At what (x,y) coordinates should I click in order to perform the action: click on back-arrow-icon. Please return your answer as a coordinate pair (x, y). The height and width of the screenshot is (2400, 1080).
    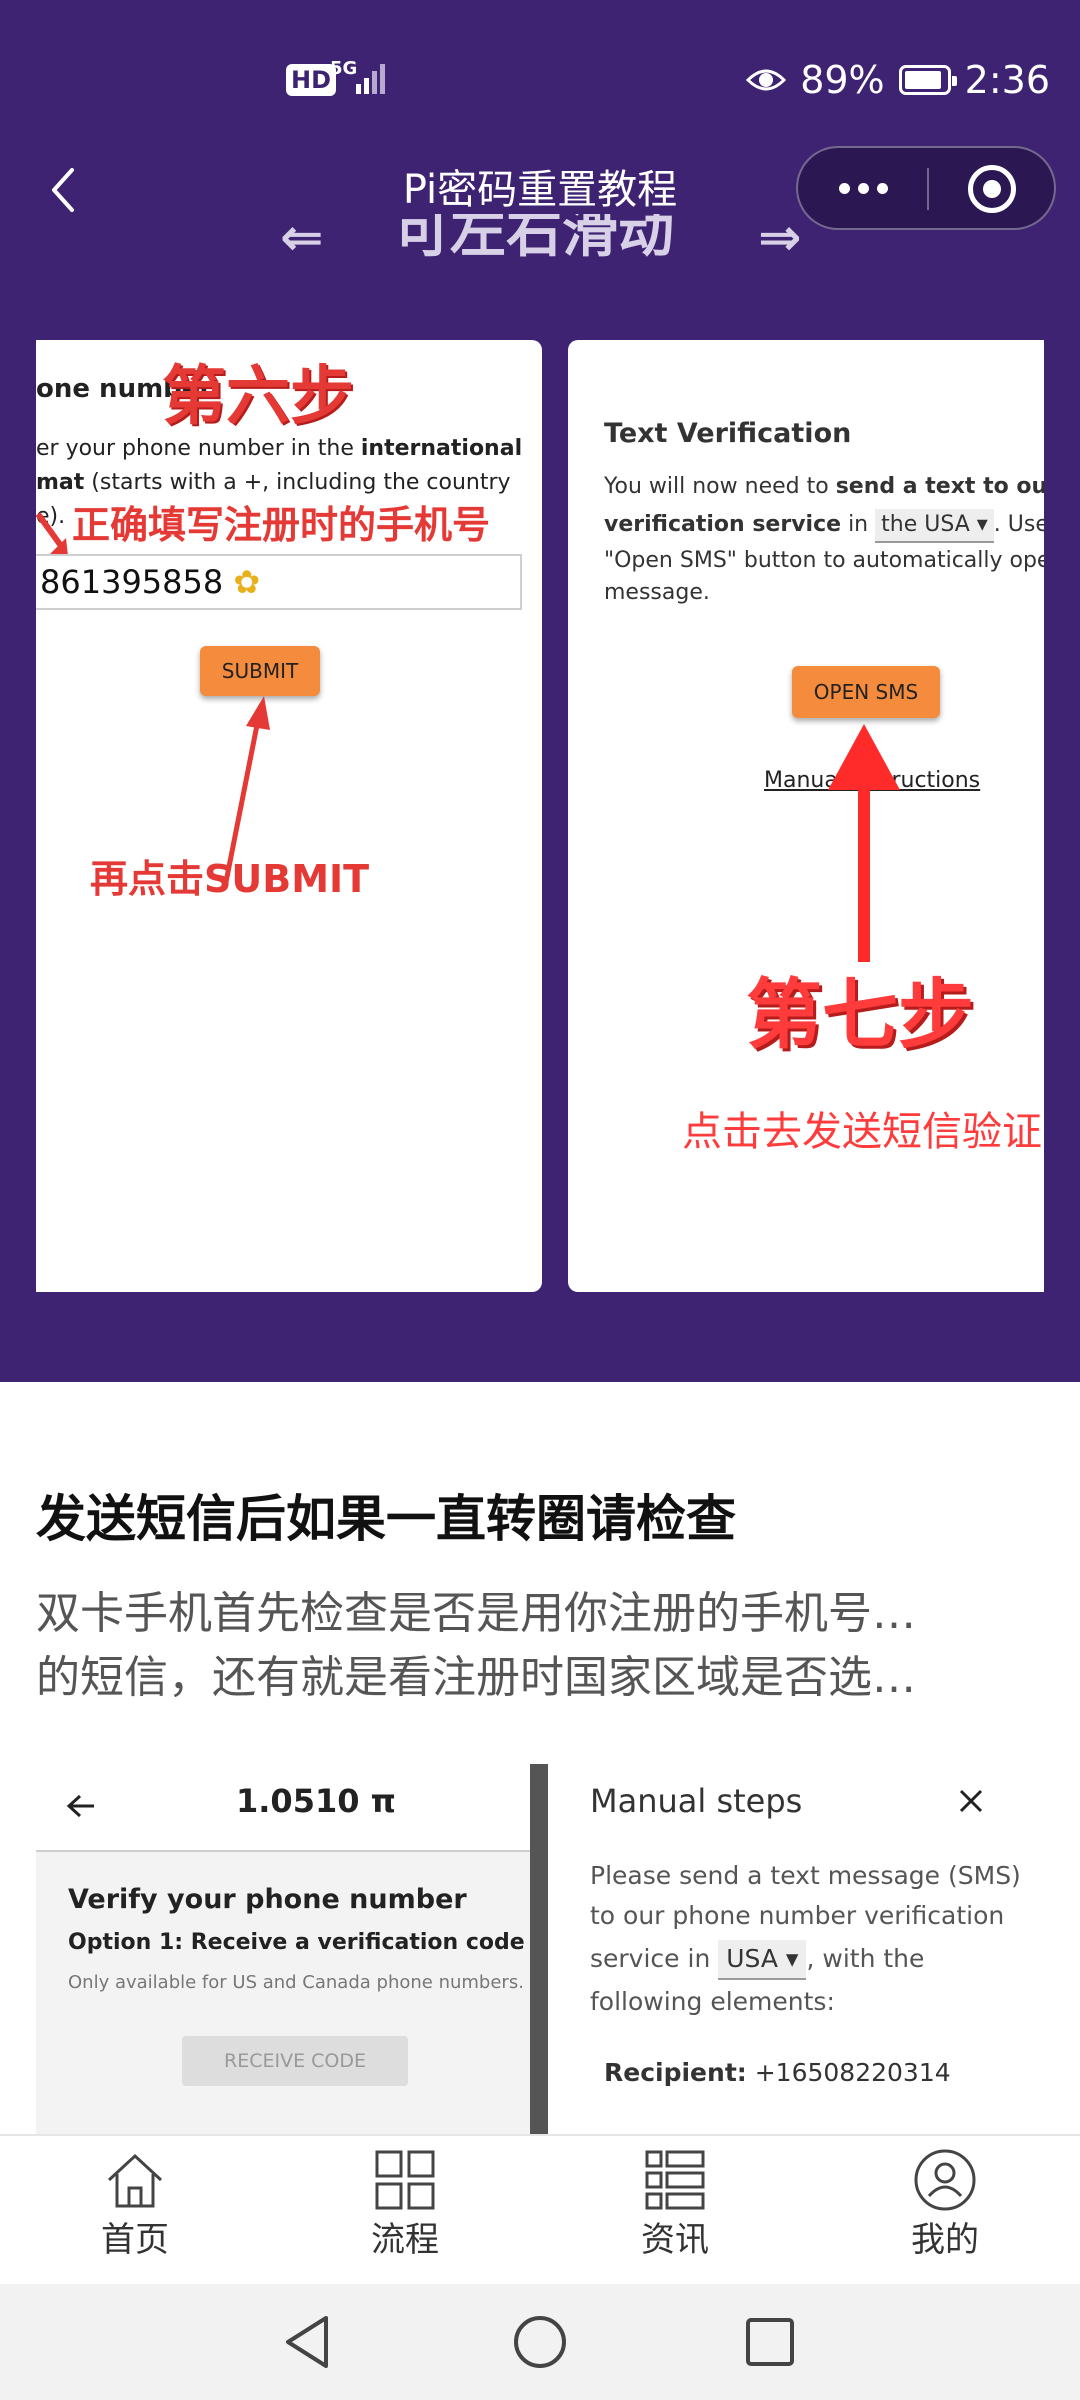
    Looking at the image, I should click on (80, 1806).